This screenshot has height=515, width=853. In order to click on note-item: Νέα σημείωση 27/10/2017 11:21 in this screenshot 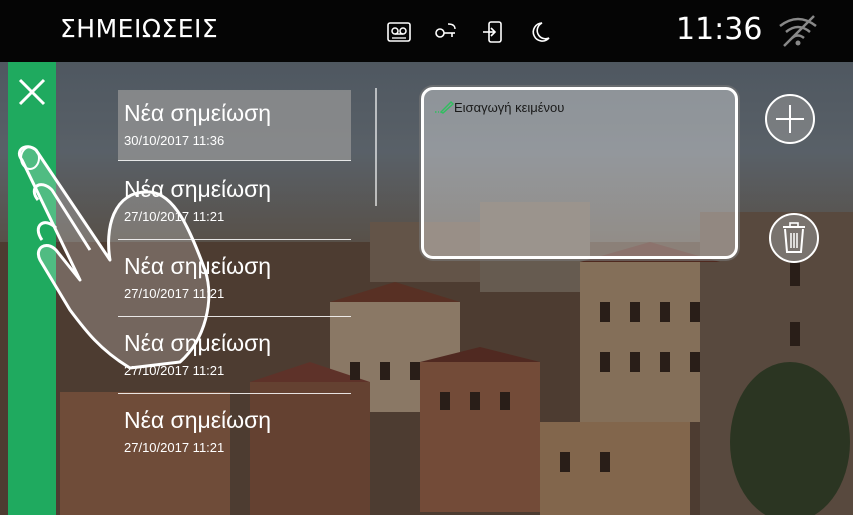, I will do `click(234, 432)`.